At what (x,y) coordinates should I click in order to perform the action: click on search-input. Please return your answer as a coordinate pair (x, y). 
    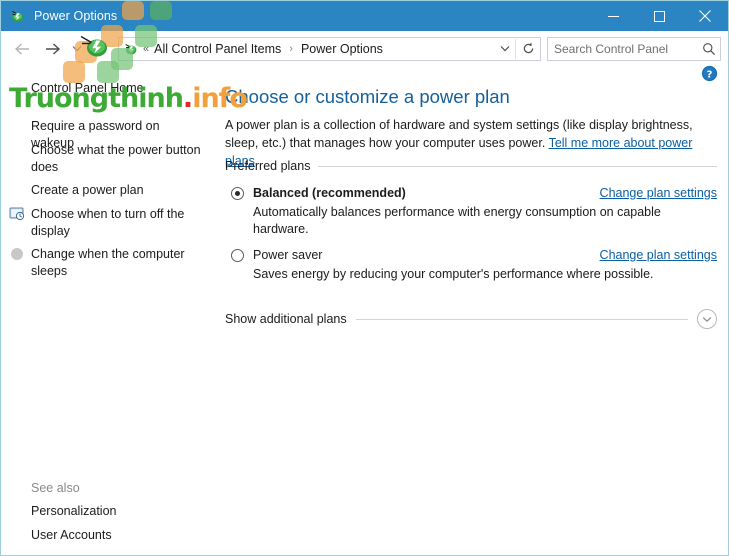
    Looking at the image, I should click on (623, 48).